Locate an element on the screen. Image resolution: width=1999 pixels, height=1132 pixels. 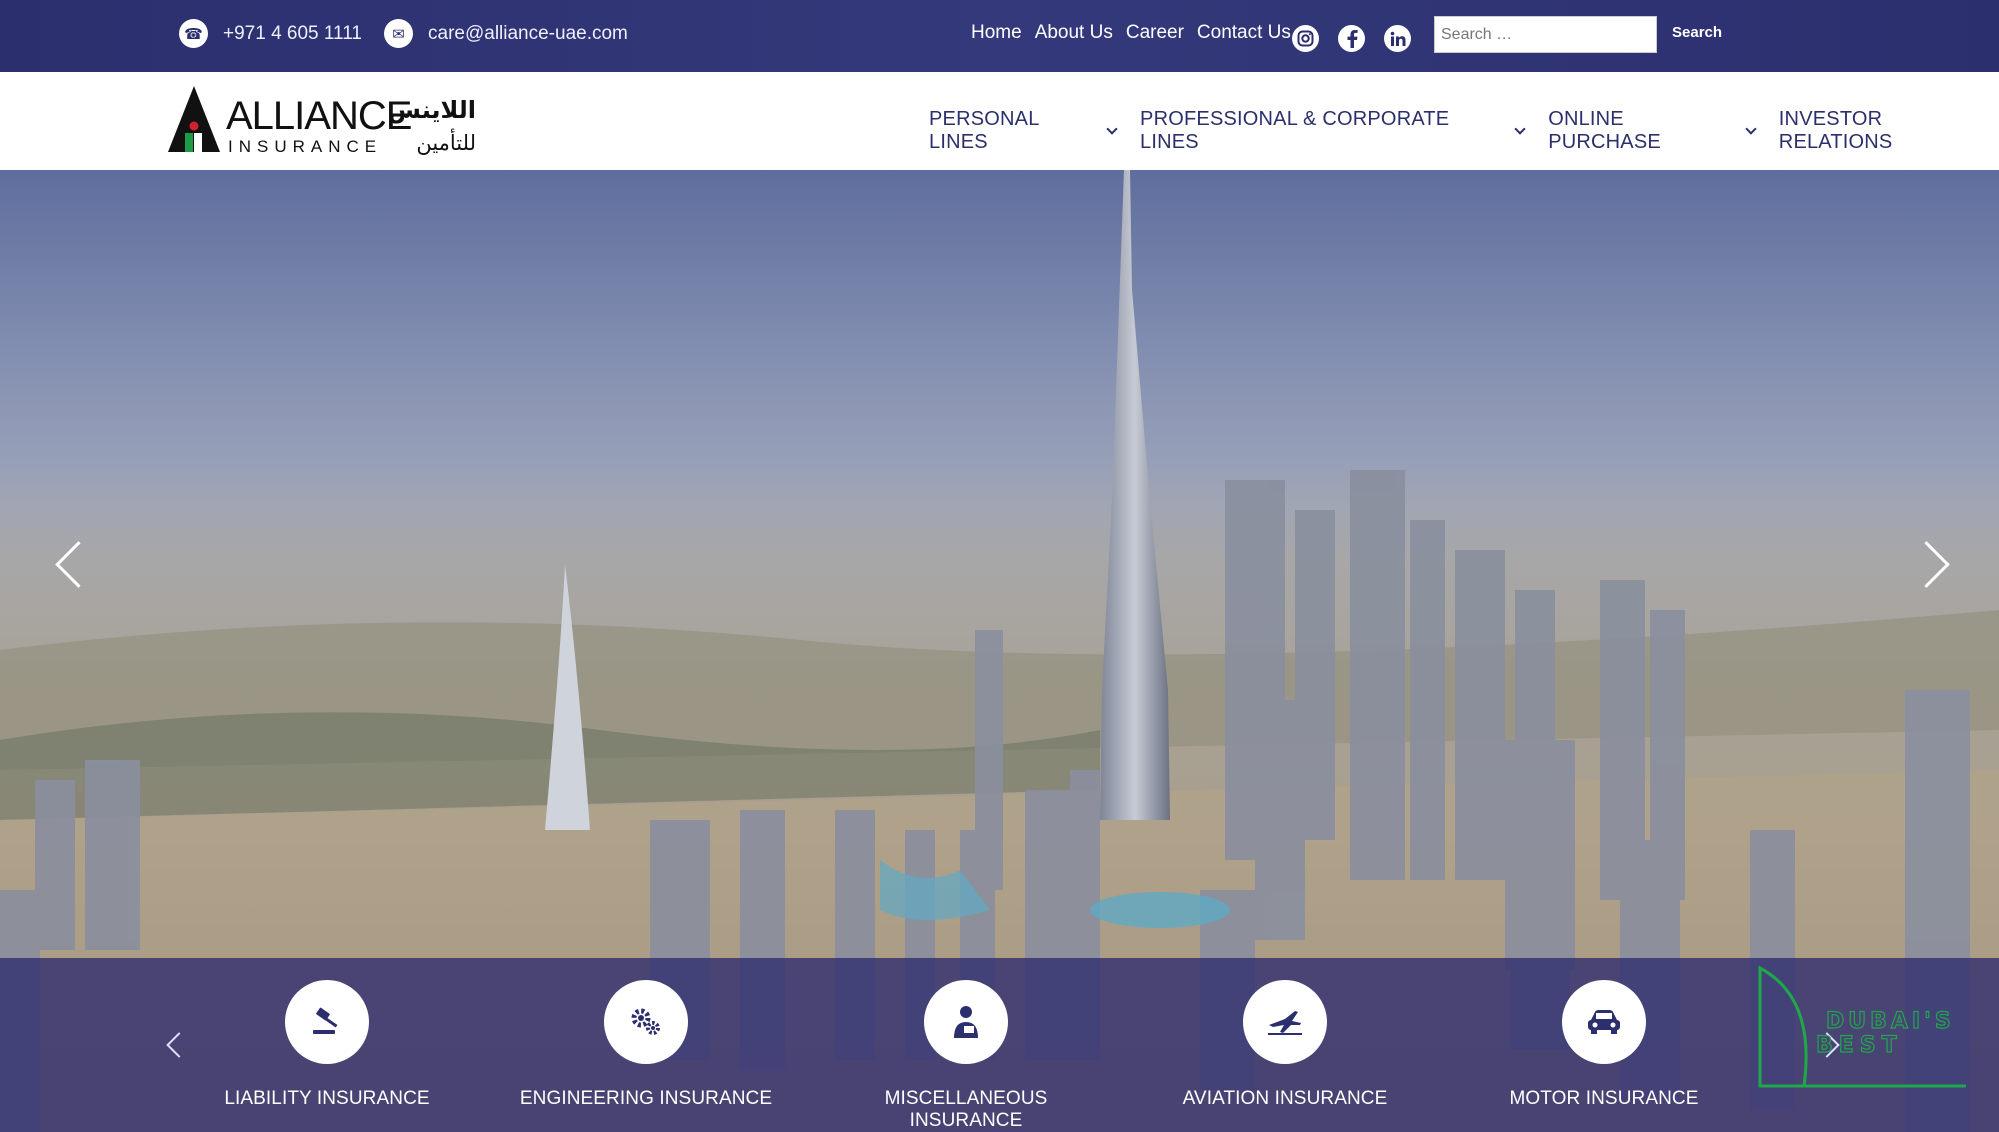
logo-name: ALLIANCE is located at coordinates (318, 116).